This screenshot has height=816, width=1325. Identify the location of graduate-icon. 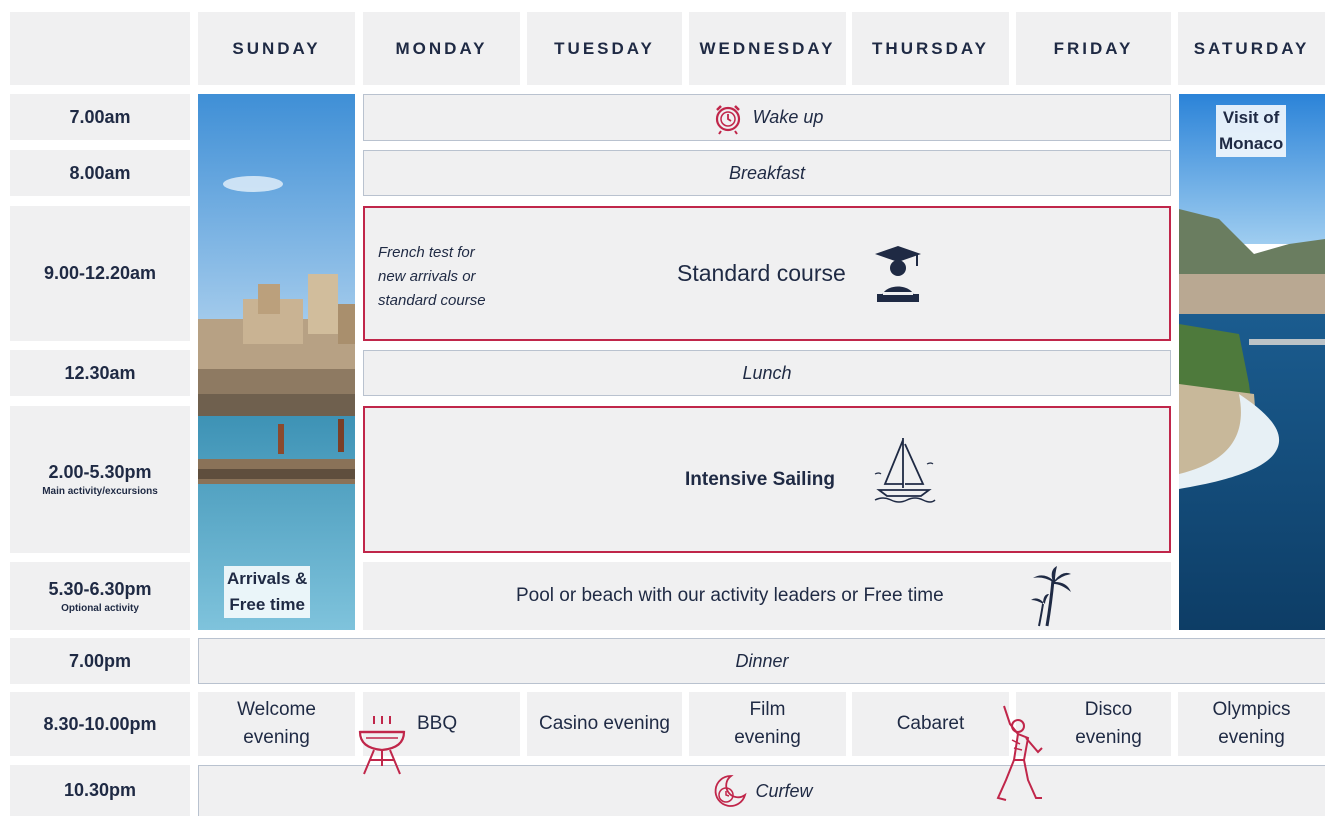
(898, 274).